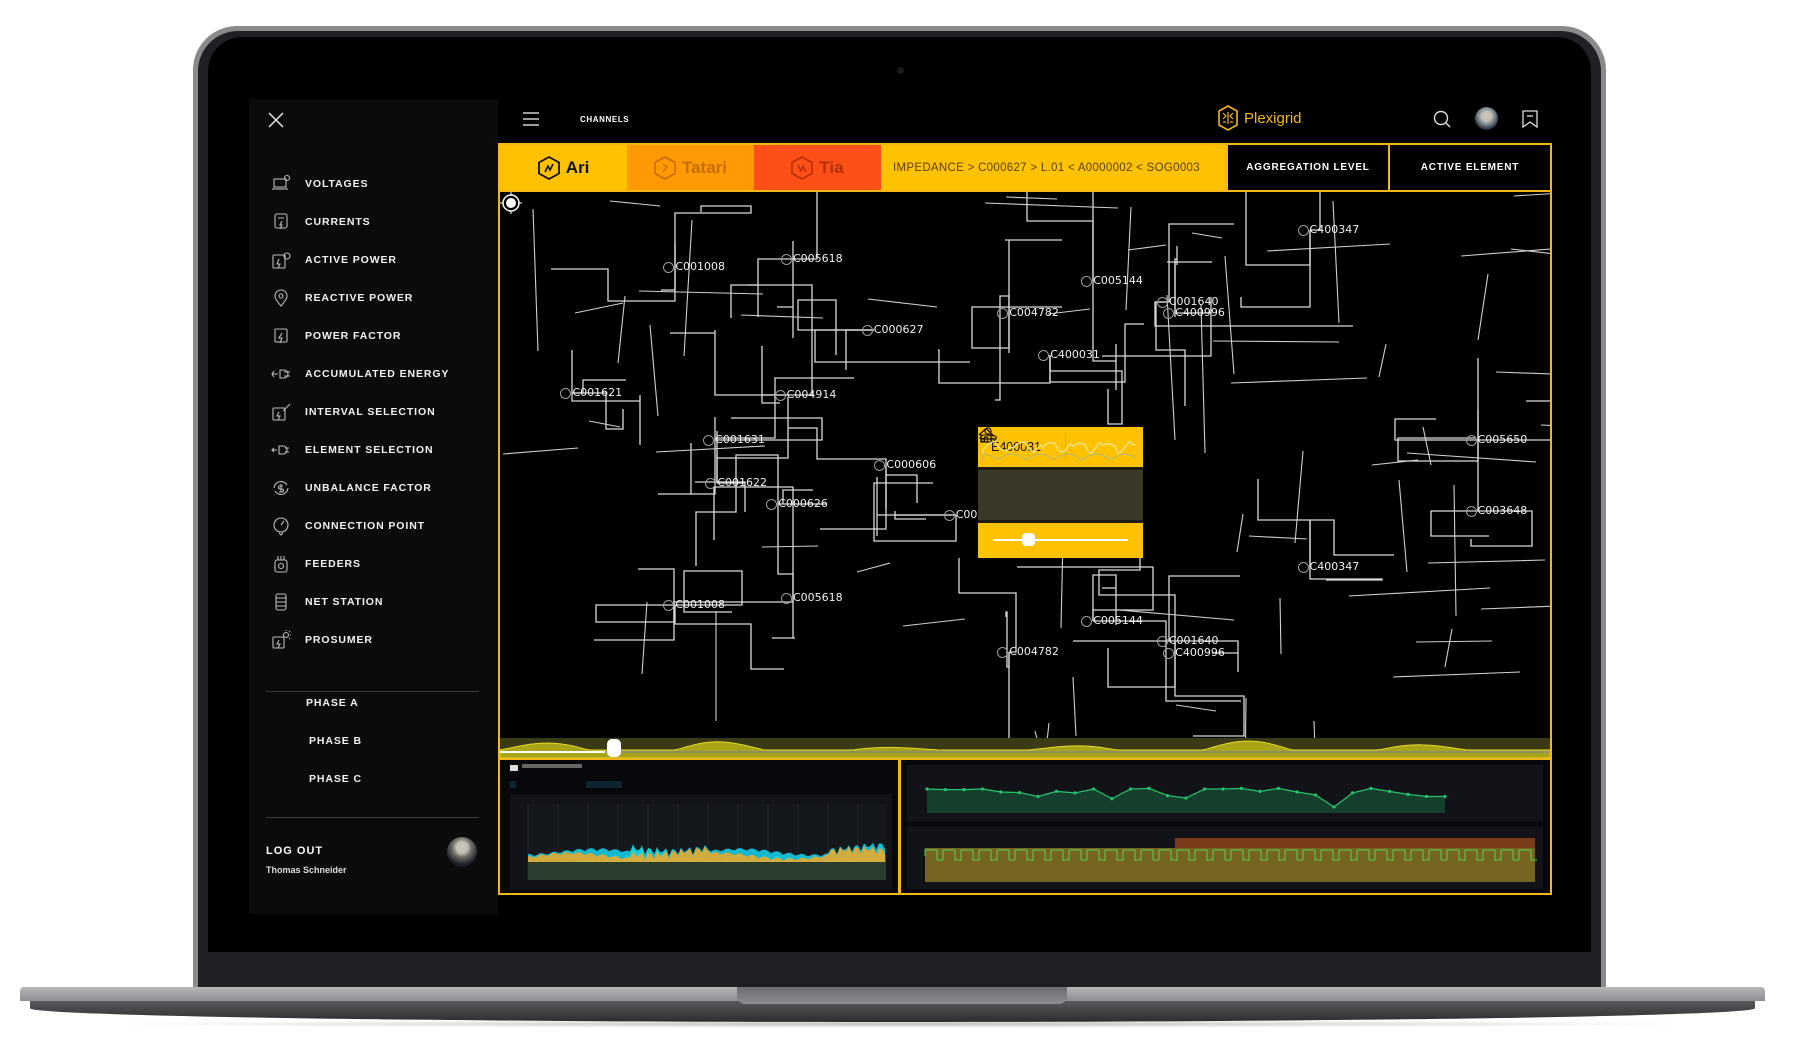 Image resolution: width=1800 pixels, height=1047 pixels. Describe the element at coordinates (1025, 748) in the screenshot. I see `timeline-strip` at that location.